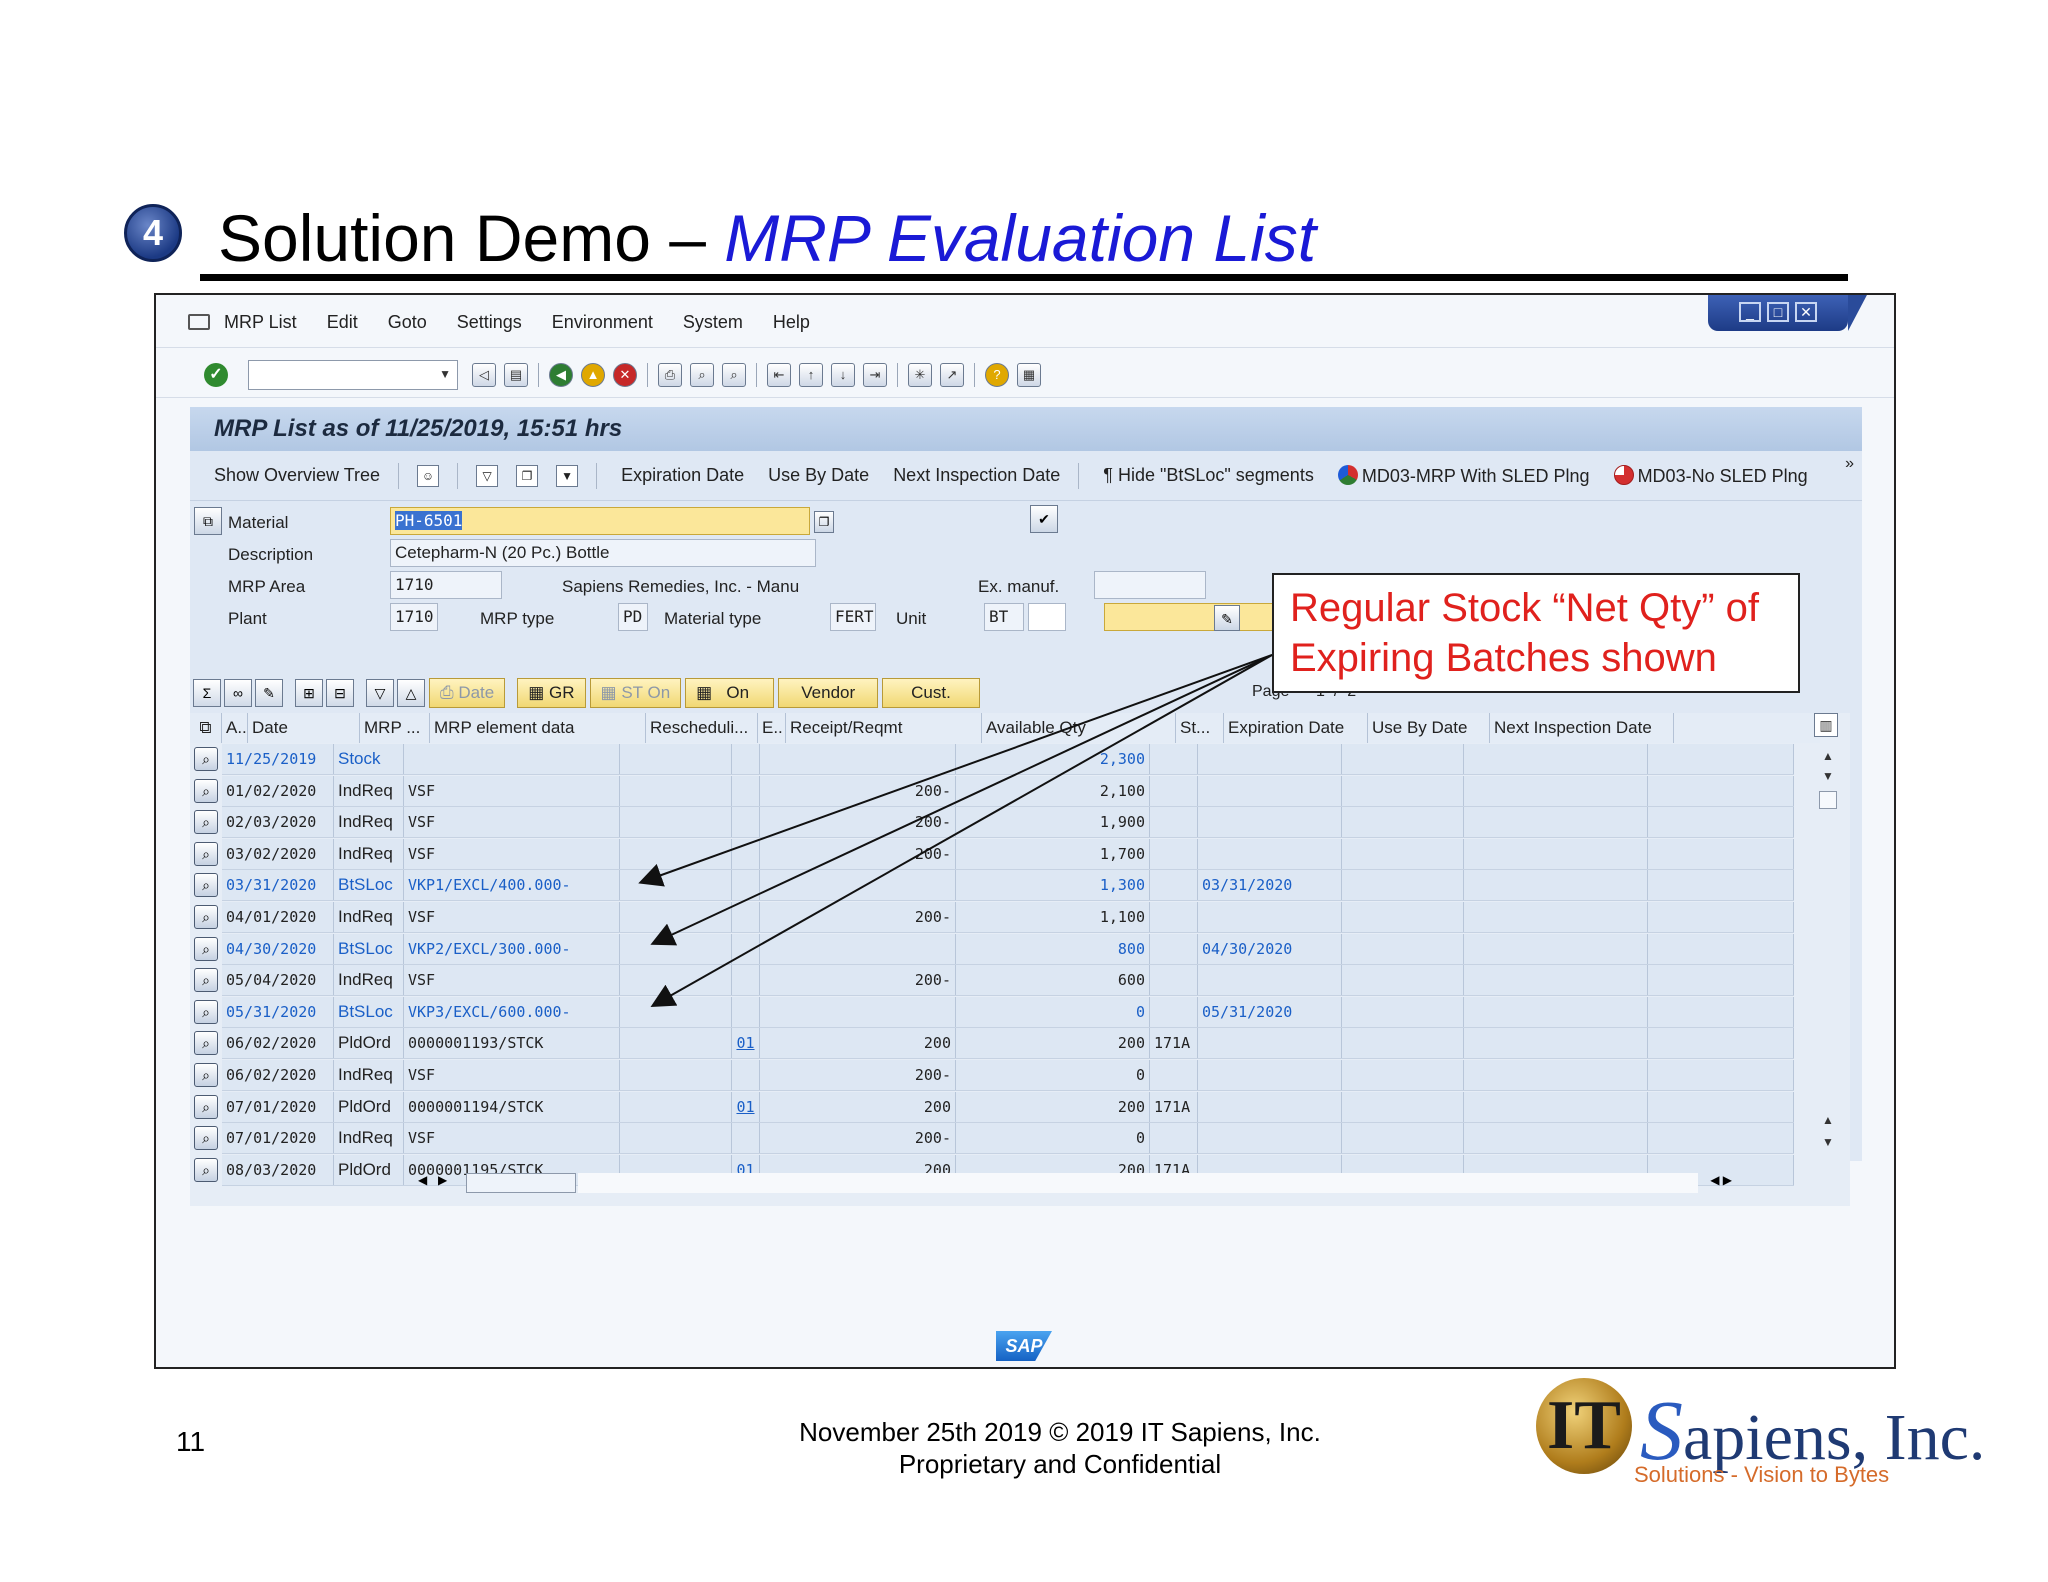 Image resolution: width=2048 pixels, height=1582 pixels. Describe the element at coordinates (1208, 475) in the screenshot. I see `hide-btsloc-segments-button: ¶ Hide "BtSLoc" segments` at that location.